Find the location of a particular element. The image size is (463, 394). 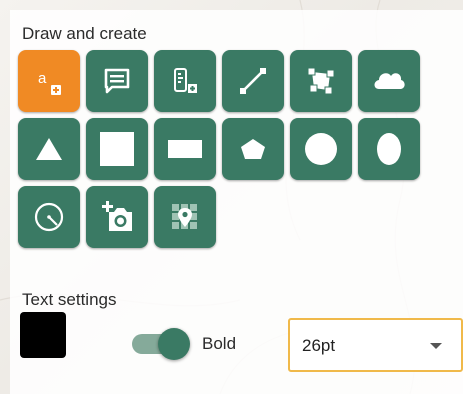

line-tool-button is located at coordinates (253, 81).